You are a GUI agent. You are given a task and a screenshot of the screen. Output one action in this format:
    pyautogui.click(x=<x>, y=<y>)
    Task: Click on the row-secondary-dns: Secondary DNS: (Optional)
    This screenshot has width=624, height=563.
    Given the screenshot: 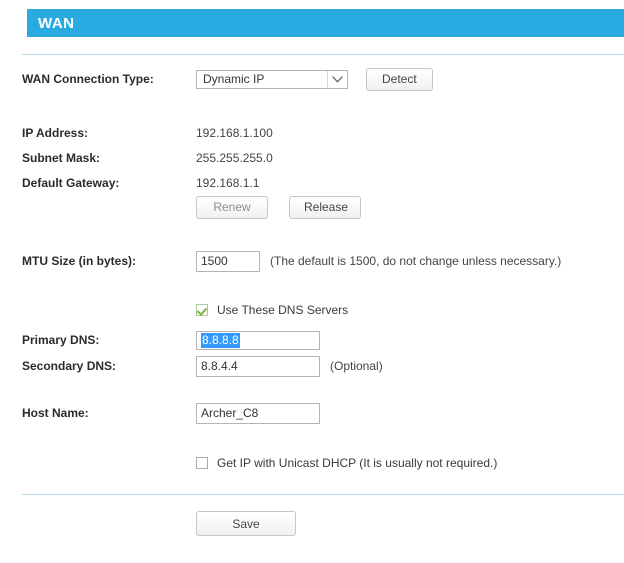 What is the action you would take?
    pyautogui.click(x=312, y=366)
    